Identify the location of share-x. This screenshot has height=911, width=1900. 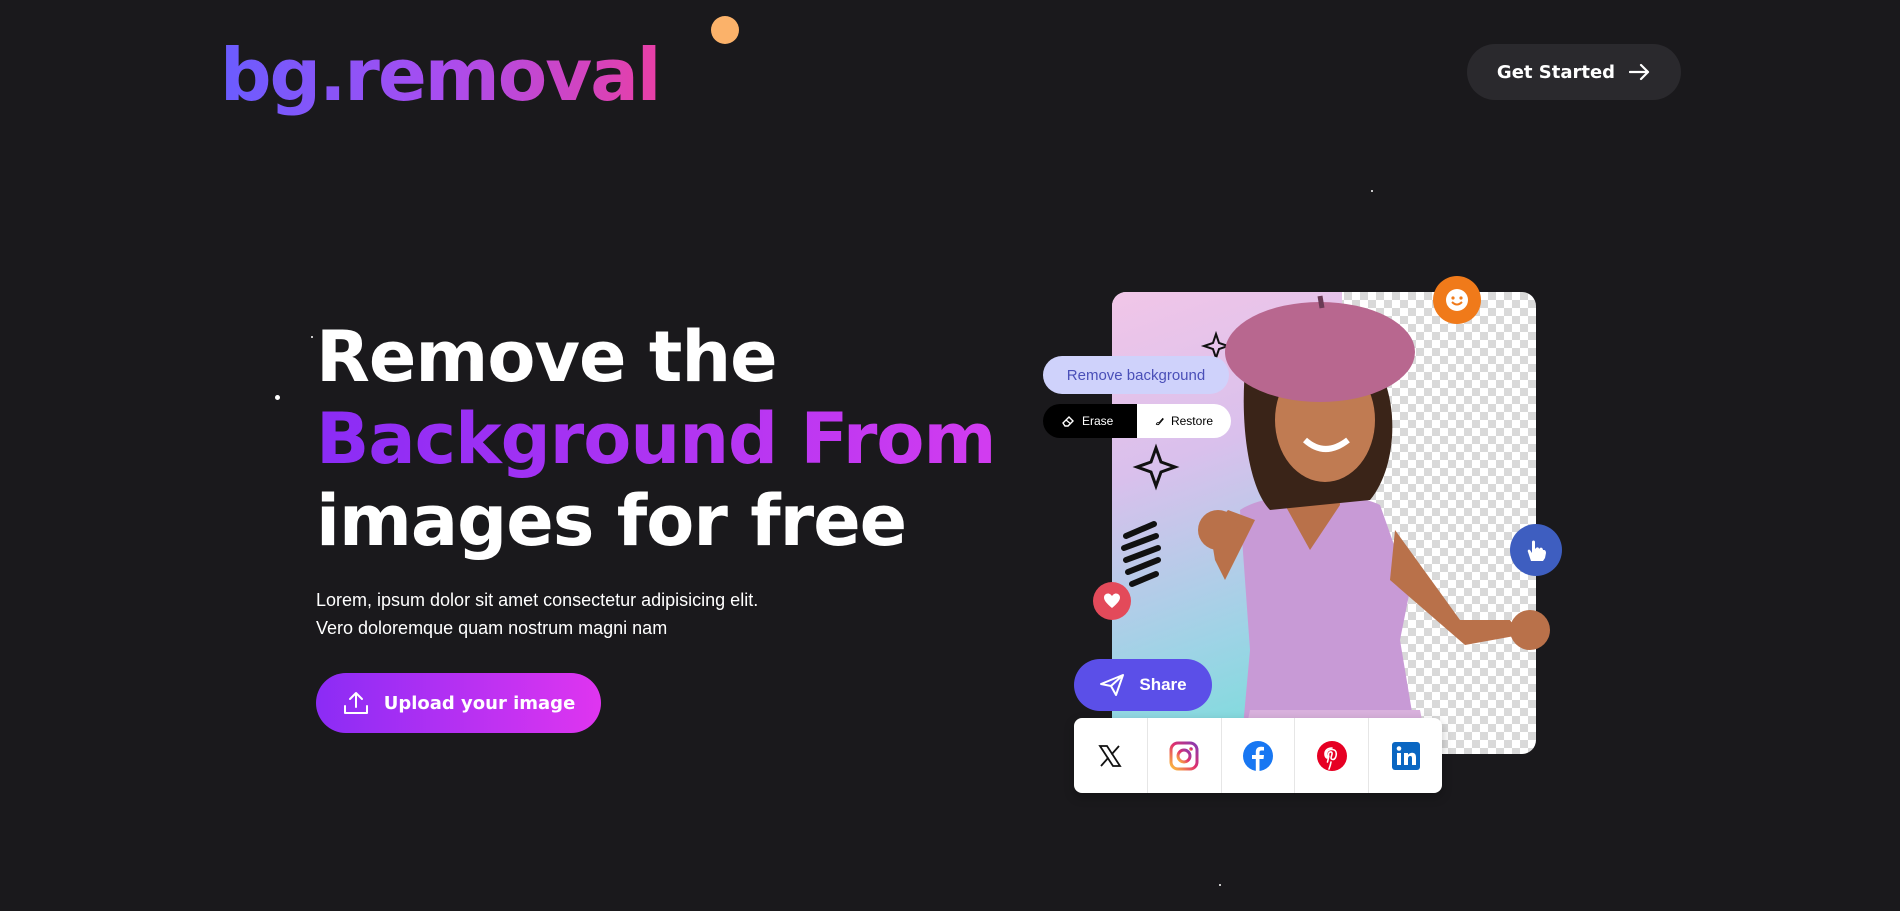
(1111, 755).